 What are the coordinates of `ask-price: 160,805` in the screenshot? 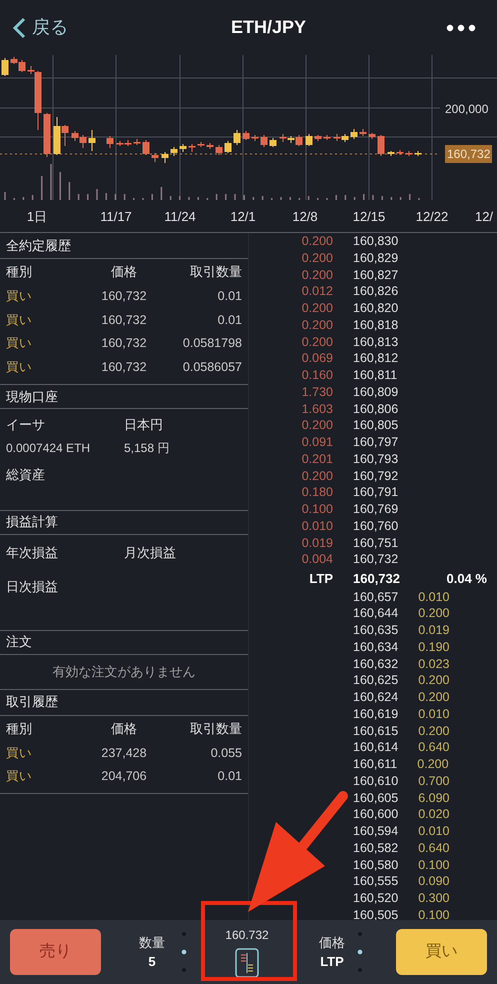 It's located at (375, 425).